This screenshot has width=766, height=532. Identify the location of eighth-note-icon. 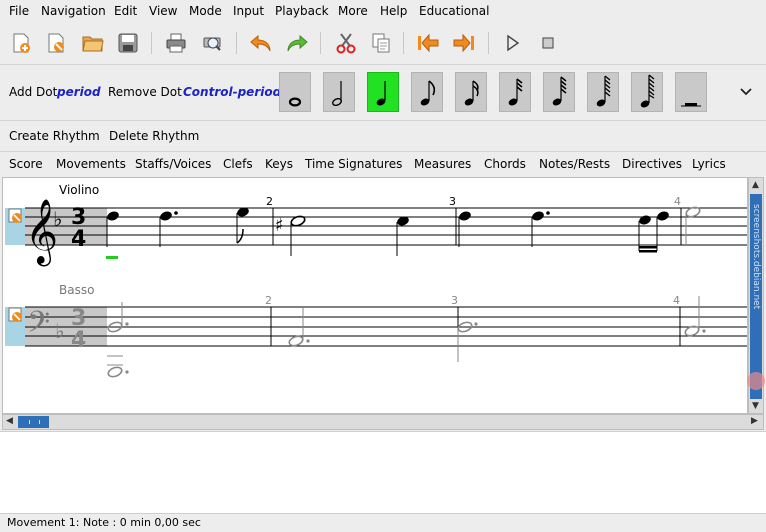
(428, 93).